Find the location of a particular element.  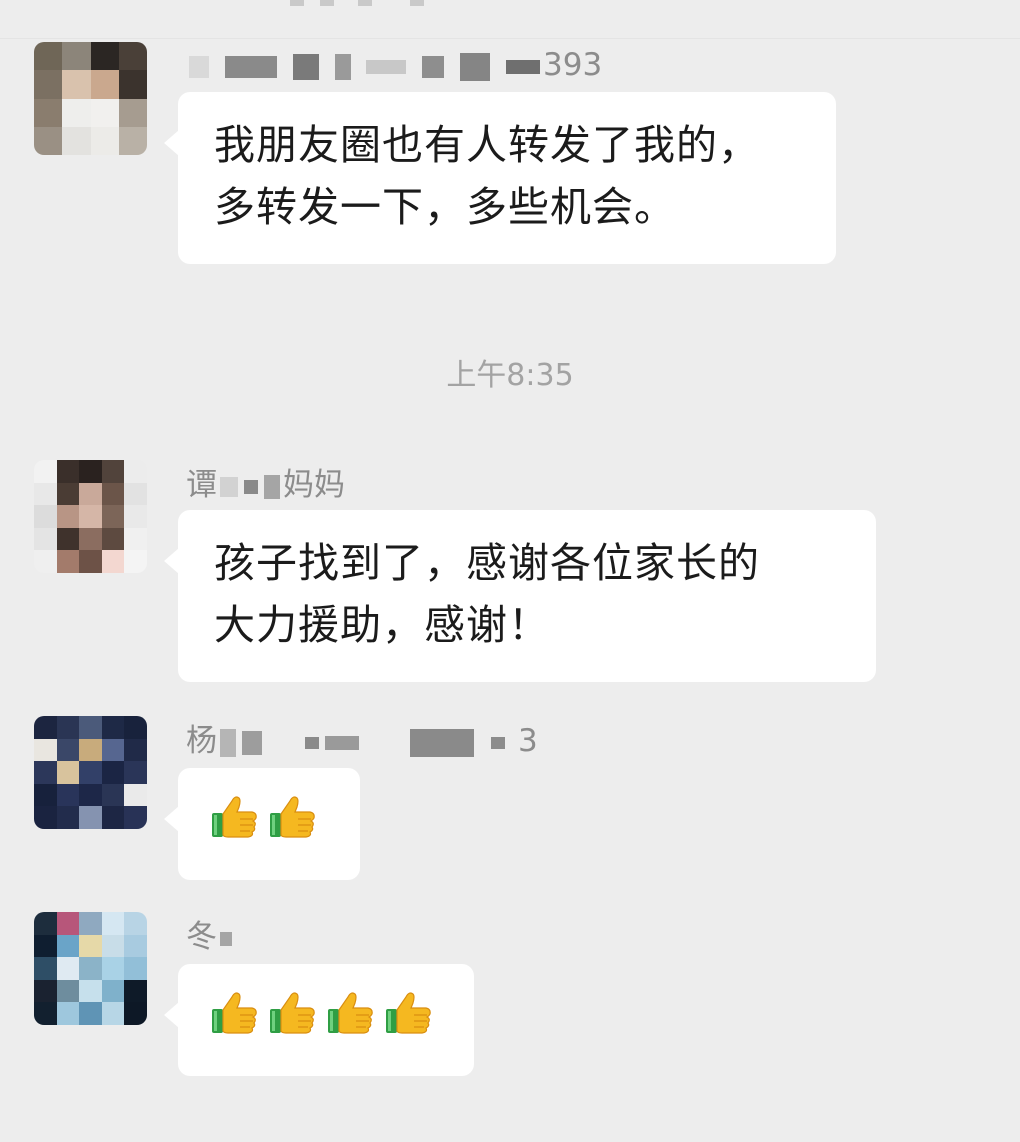

sender-name: 谭 妈妈 is located at coordinates (265, 485).